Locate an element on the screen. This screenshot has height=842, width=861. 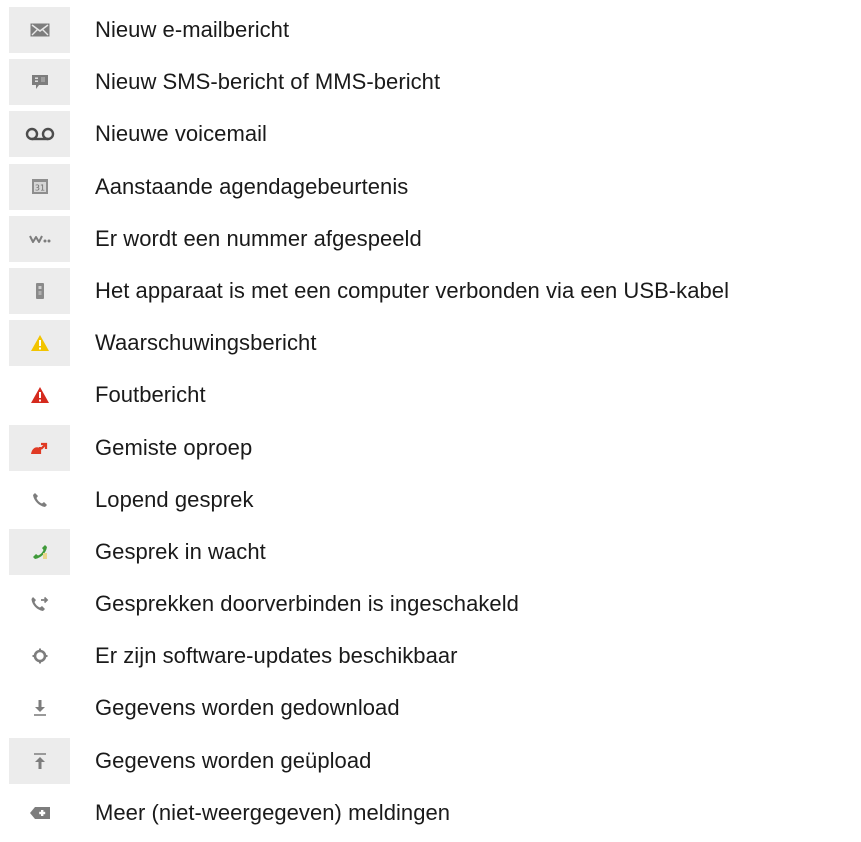
item-label: Nieuw e-mailbericht is located at coordinates (192, 29).